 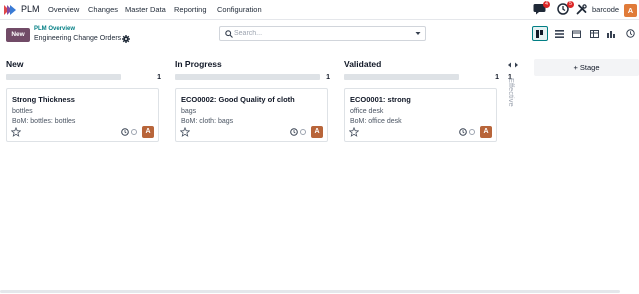 What do you see at coordinates (43, 99) in the screenshot?
I see `card-title: Strong Thickness` at bounding box center [43, 99].